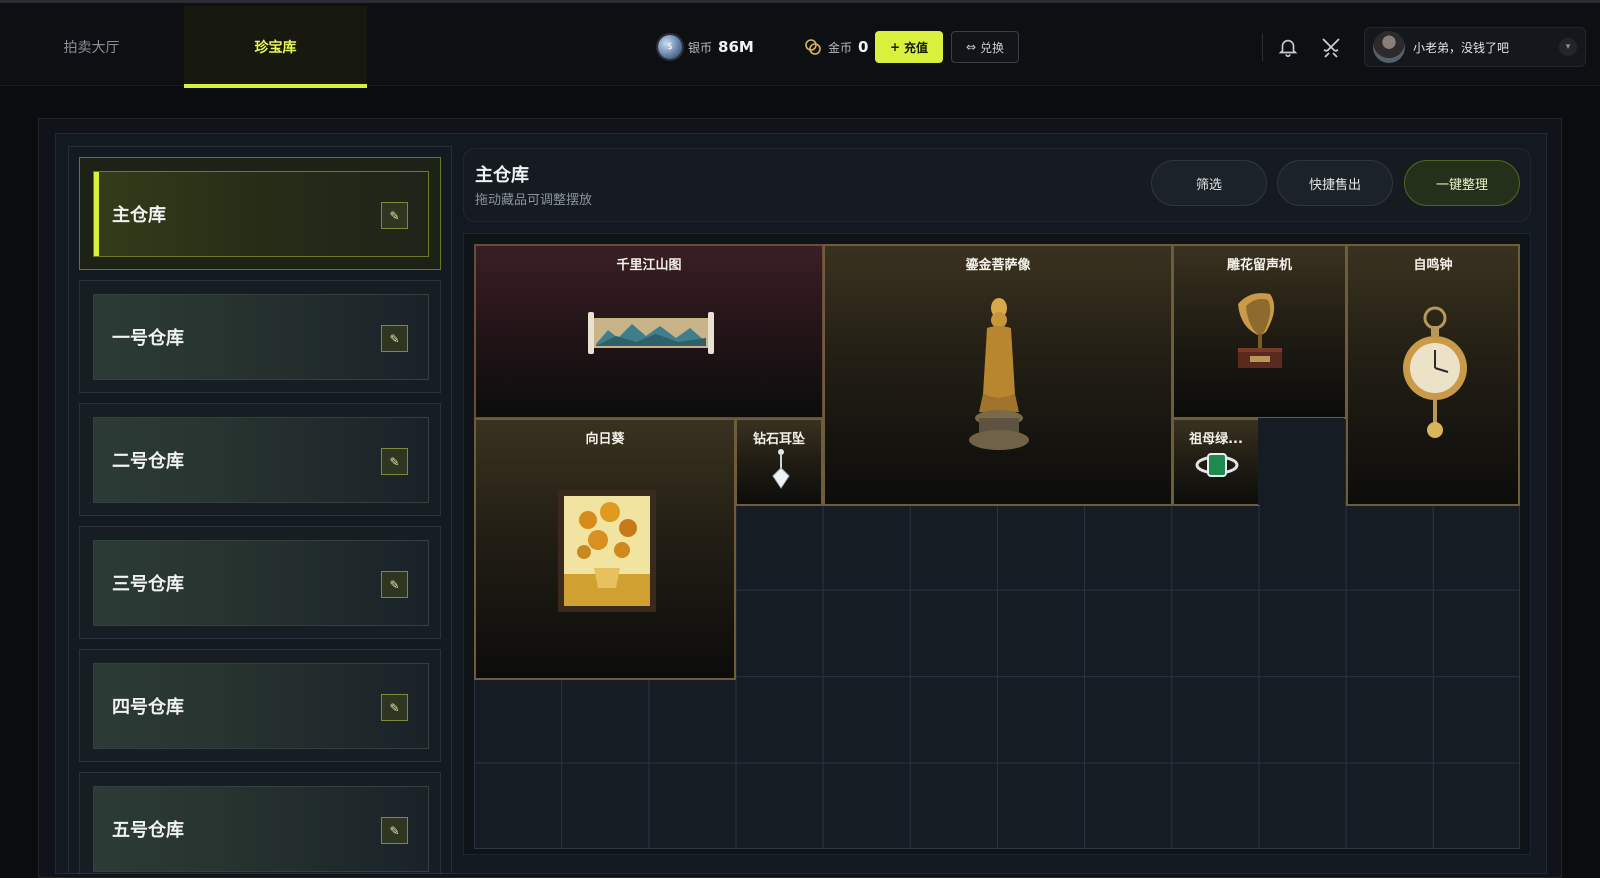  What do you see at coordinates (605, 439) in the screenshot?
I see `item-name: 向日葵` at bounding box center [605, 439].